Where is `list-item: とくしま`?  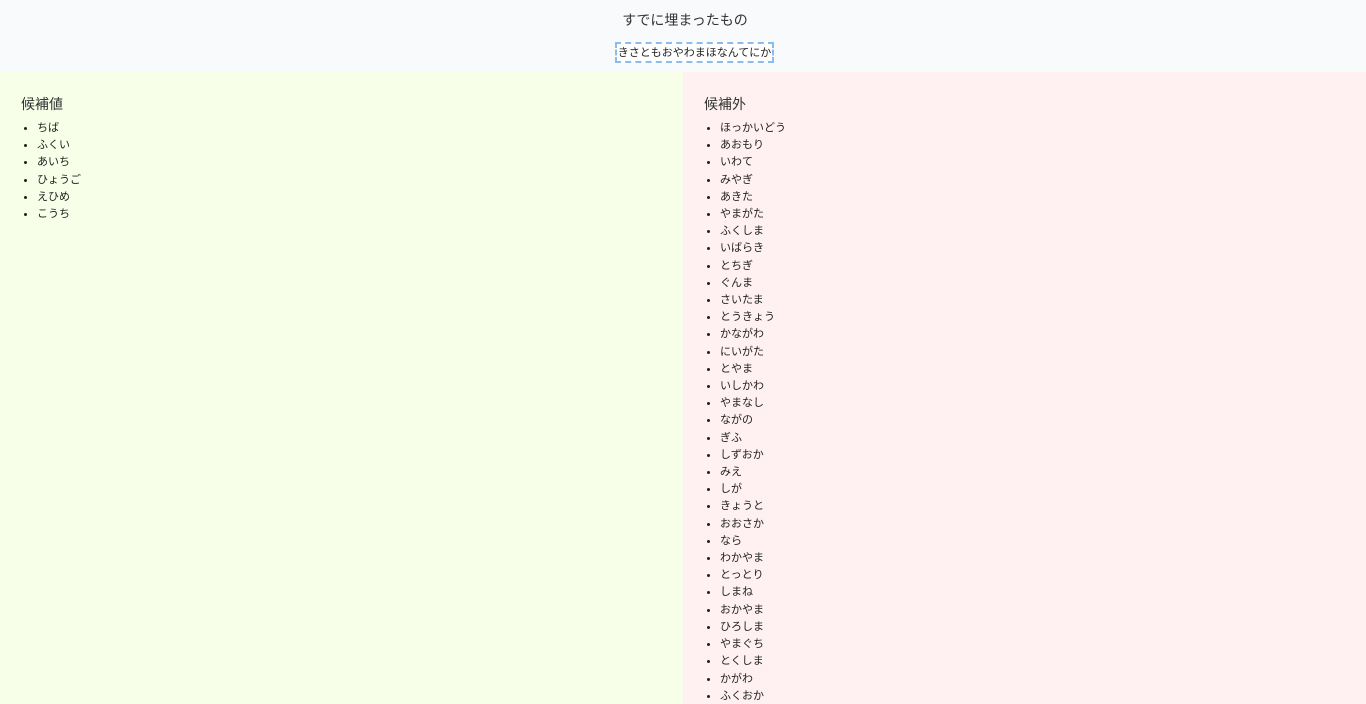 list-item: とくしま is located at coordinates (1043, 660).